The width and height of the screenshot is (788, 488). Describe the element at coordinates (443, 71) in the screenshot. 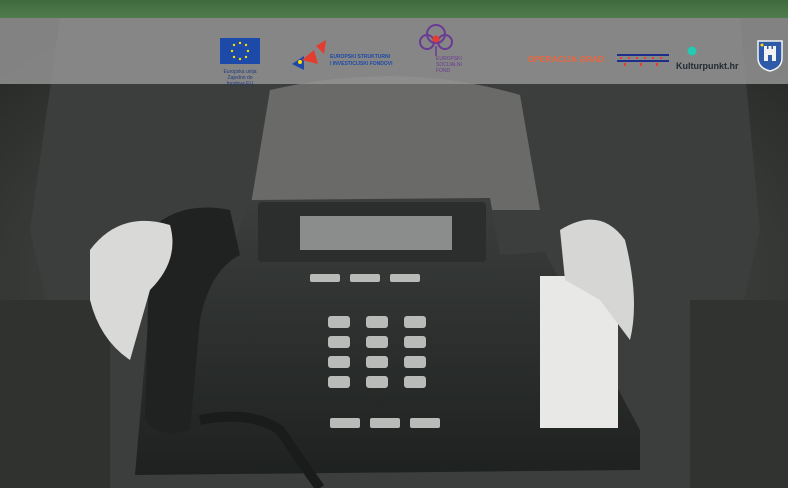

I see `esf-line3: FOND` at that location.